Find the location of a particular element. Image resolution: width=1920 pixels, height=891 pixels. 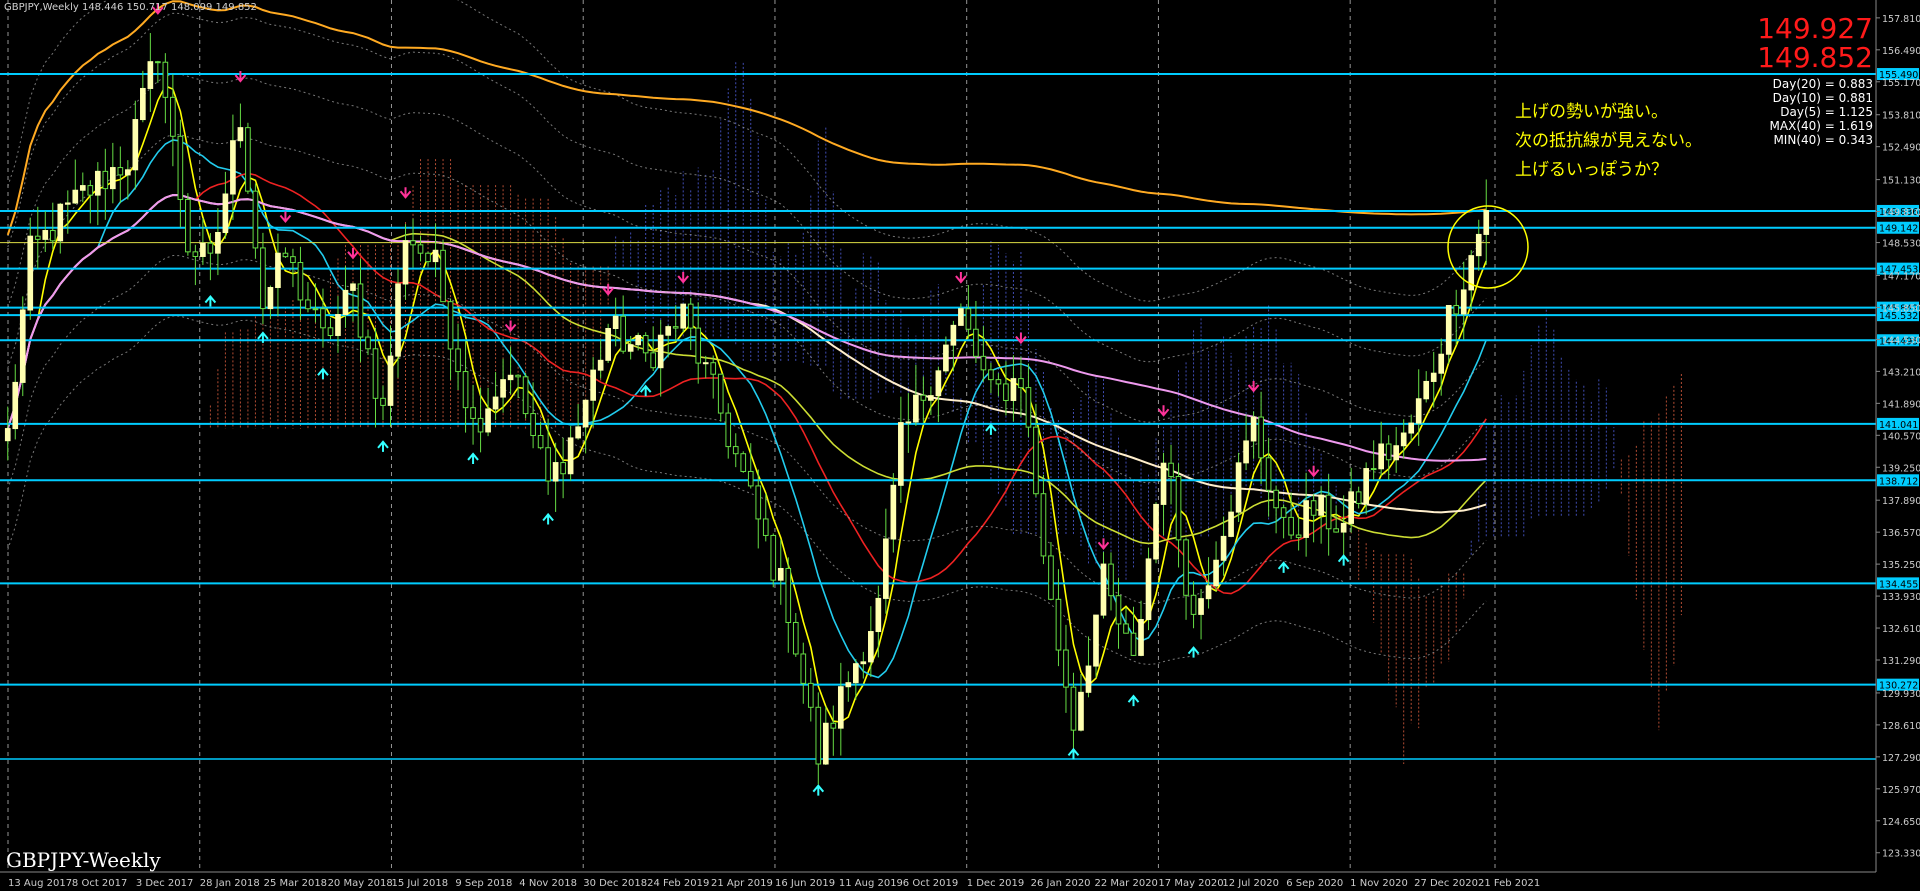

y-tick-label: 135.250 is located at coordinates (1901, 565).